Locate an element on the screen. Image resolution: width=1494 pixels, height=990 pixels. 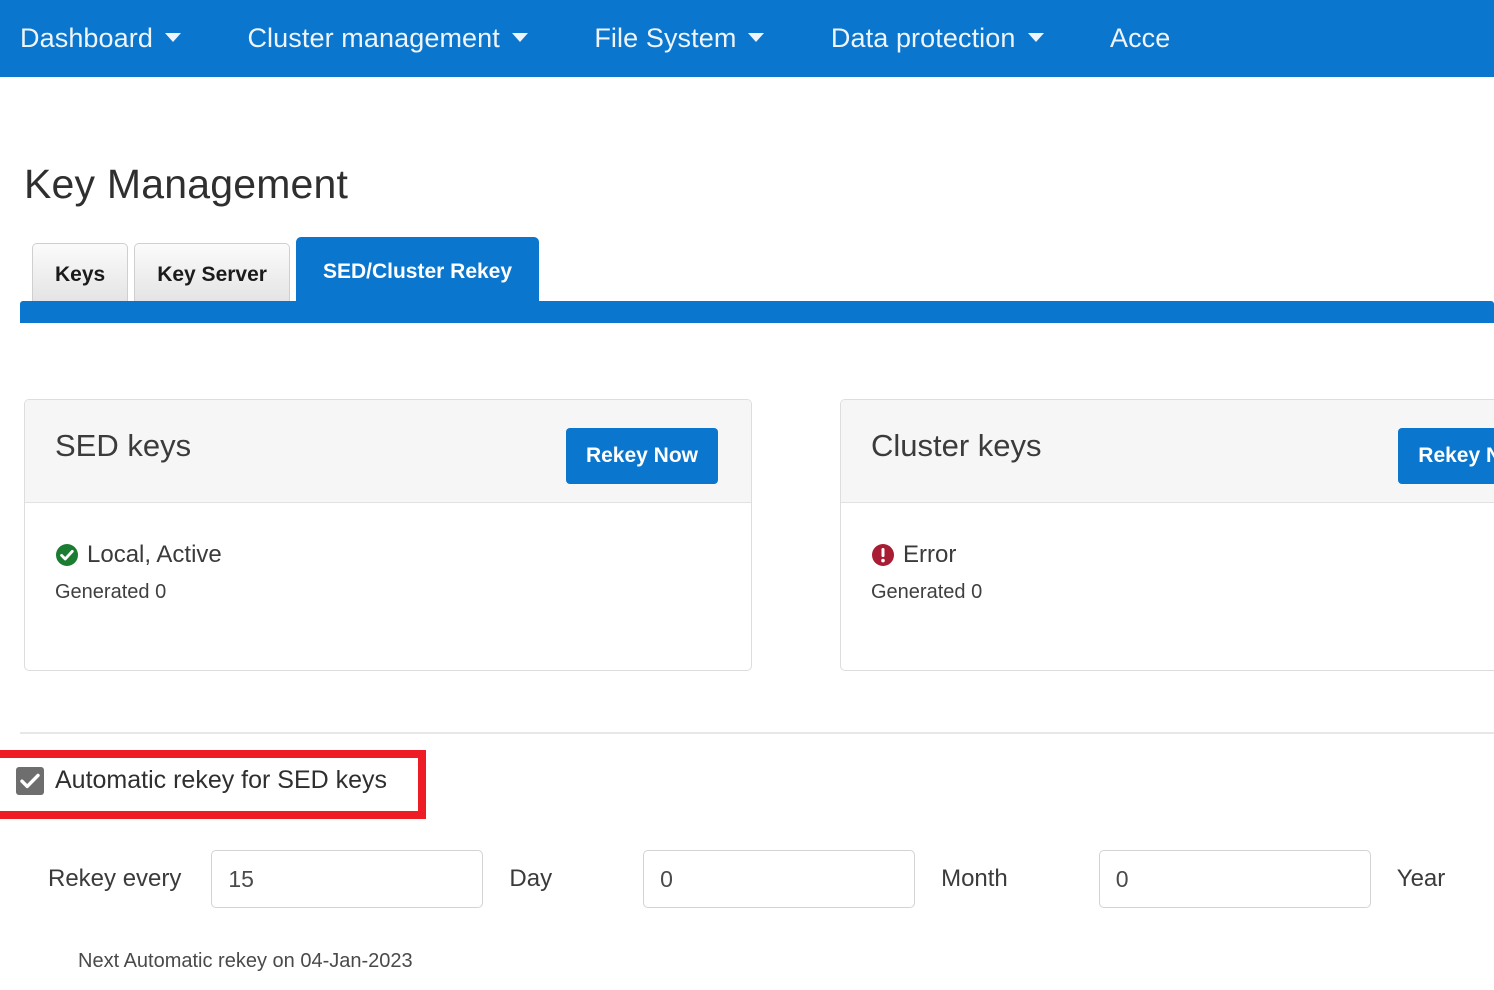
rekey-year-input is located at coordinates (1234, 879).